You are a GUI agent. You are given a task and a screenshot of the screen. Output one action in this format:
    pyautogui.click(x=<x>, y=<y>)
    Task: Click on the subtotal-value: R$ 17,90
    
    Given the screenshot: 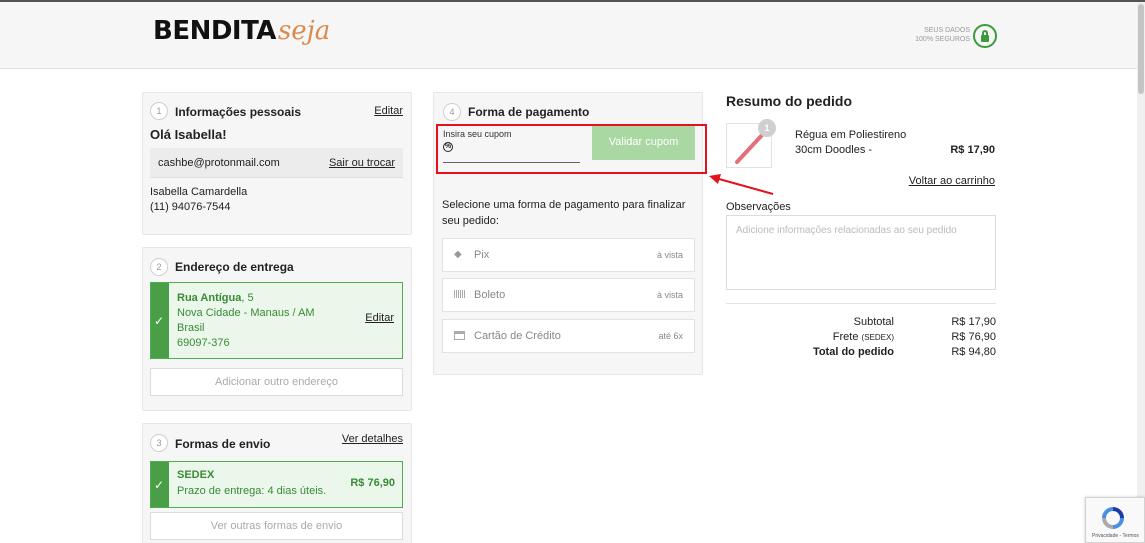 What is the action you would take?
    pyautogui.click(x=973, y=322)
    